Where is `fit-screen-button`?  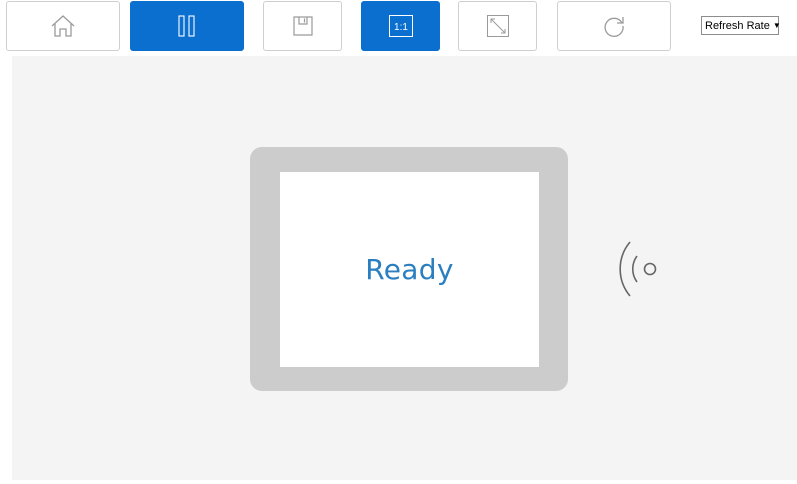 fit-screen-button is located at coordinates (497, 26).